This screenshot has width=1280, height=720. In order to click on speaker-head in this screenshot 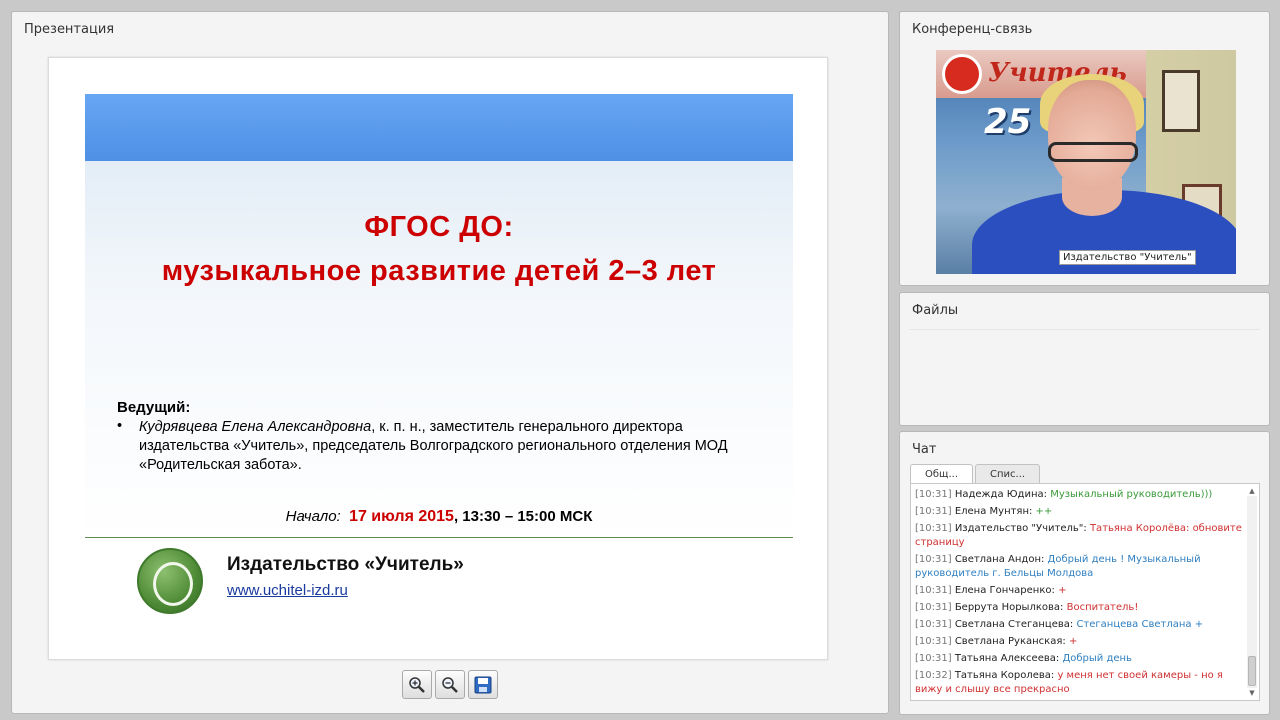, I will do `click(1092, 135)`.